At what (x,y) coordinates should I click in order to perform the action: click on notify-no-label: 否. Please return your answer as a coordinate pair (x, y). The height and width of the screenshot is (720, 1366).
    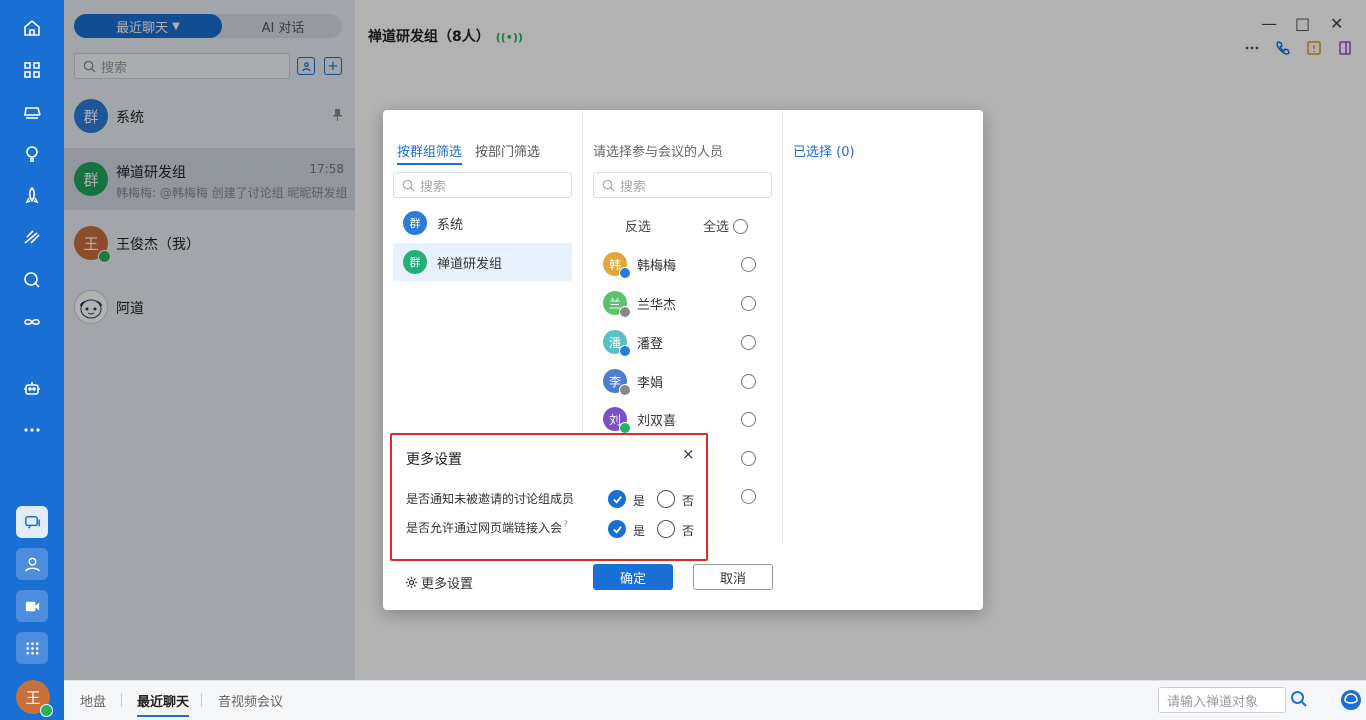
    Looking at the image, I should click on (688, 501).